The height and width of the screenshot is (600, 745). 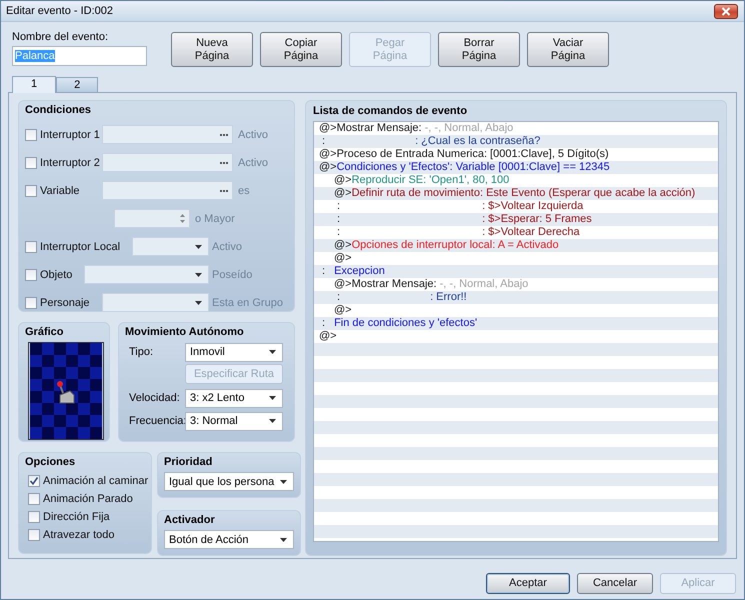 I want to click on page-button: Copiar Página, so click(x=301, y=49).